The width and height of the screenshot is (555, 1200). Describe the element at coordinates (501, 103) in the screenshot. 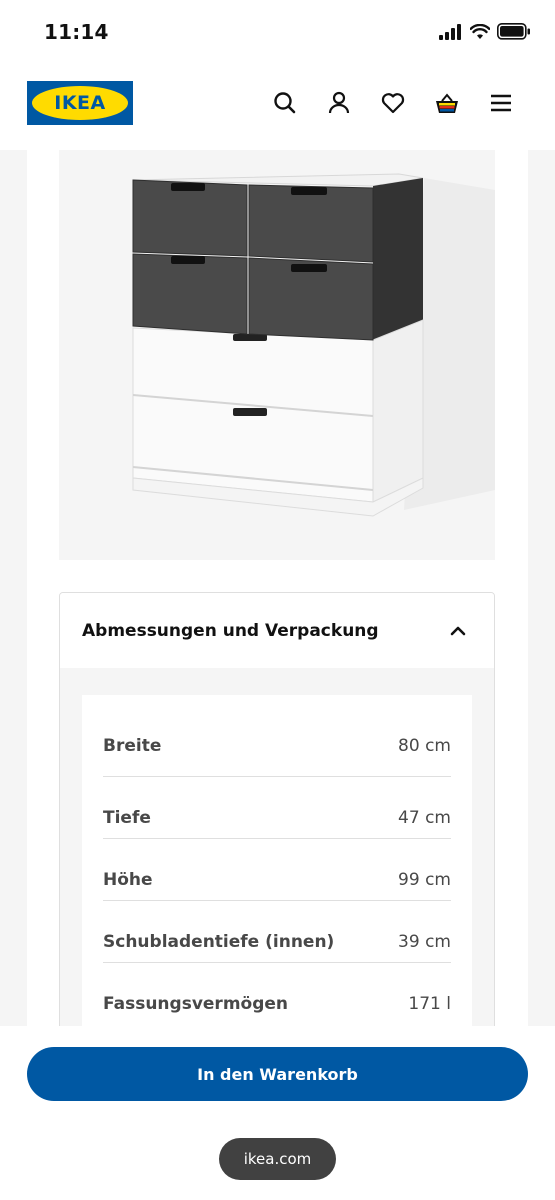

I see `menu-icon` at that location.